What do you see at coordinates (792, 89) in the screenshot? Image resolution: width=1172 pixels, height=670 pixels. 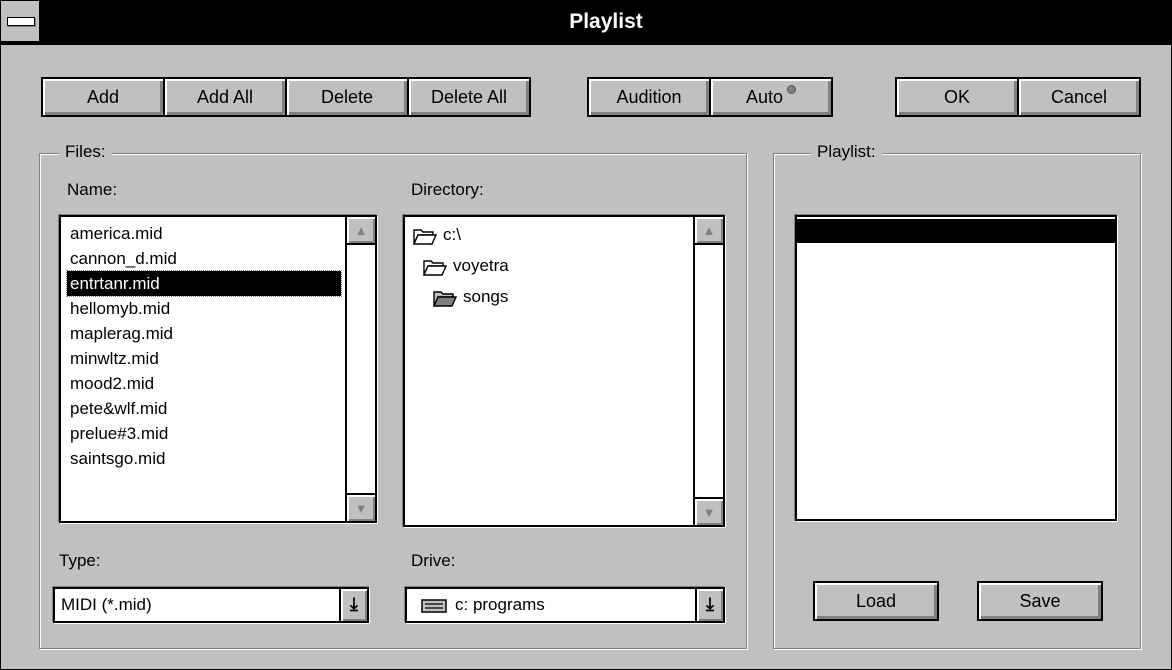 I see `auto-indicator-icon` at bounding box center [792, 89].